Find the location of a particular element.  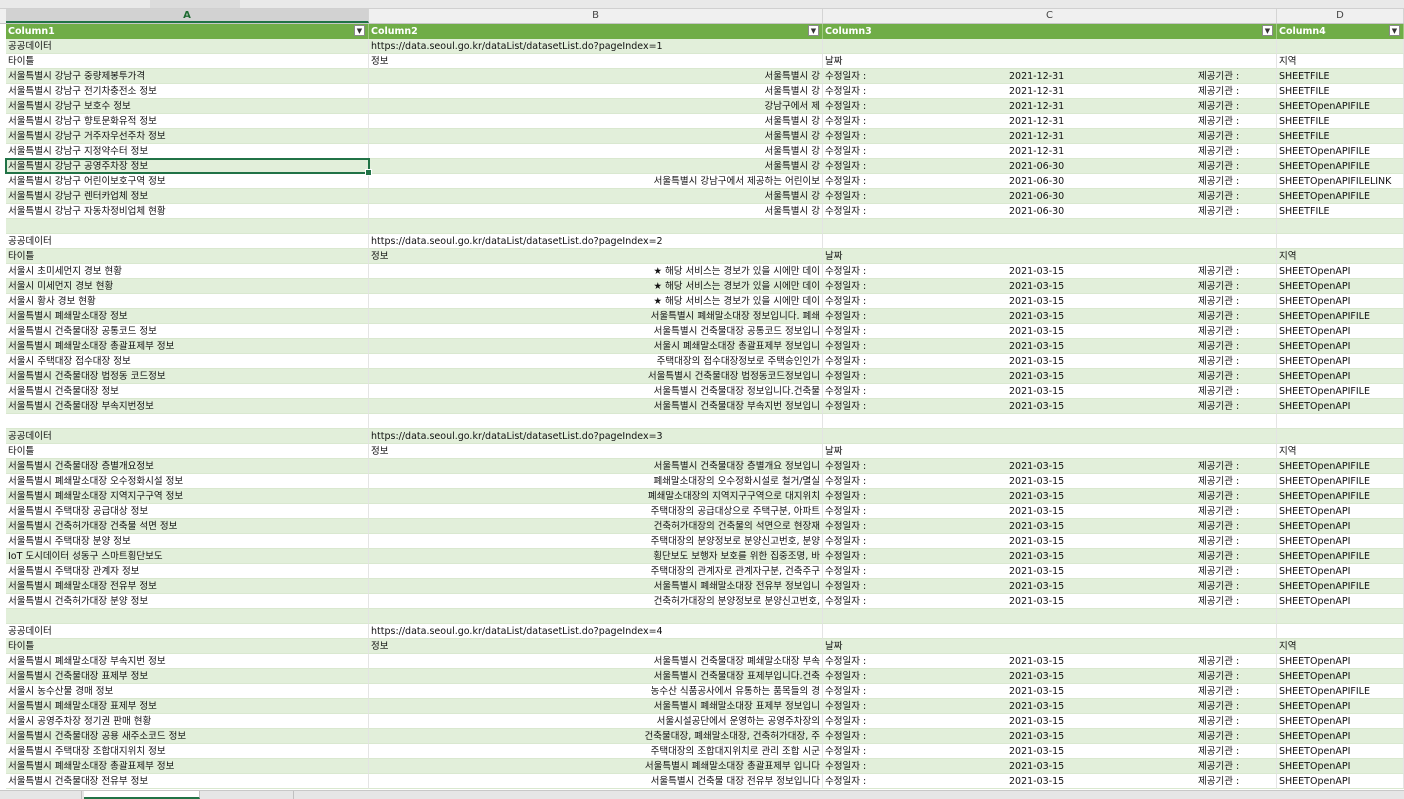

cell-title: 서울특별시 폐쇄말소대장 오수정화시설 정보 is located at coordinates (187, 481).